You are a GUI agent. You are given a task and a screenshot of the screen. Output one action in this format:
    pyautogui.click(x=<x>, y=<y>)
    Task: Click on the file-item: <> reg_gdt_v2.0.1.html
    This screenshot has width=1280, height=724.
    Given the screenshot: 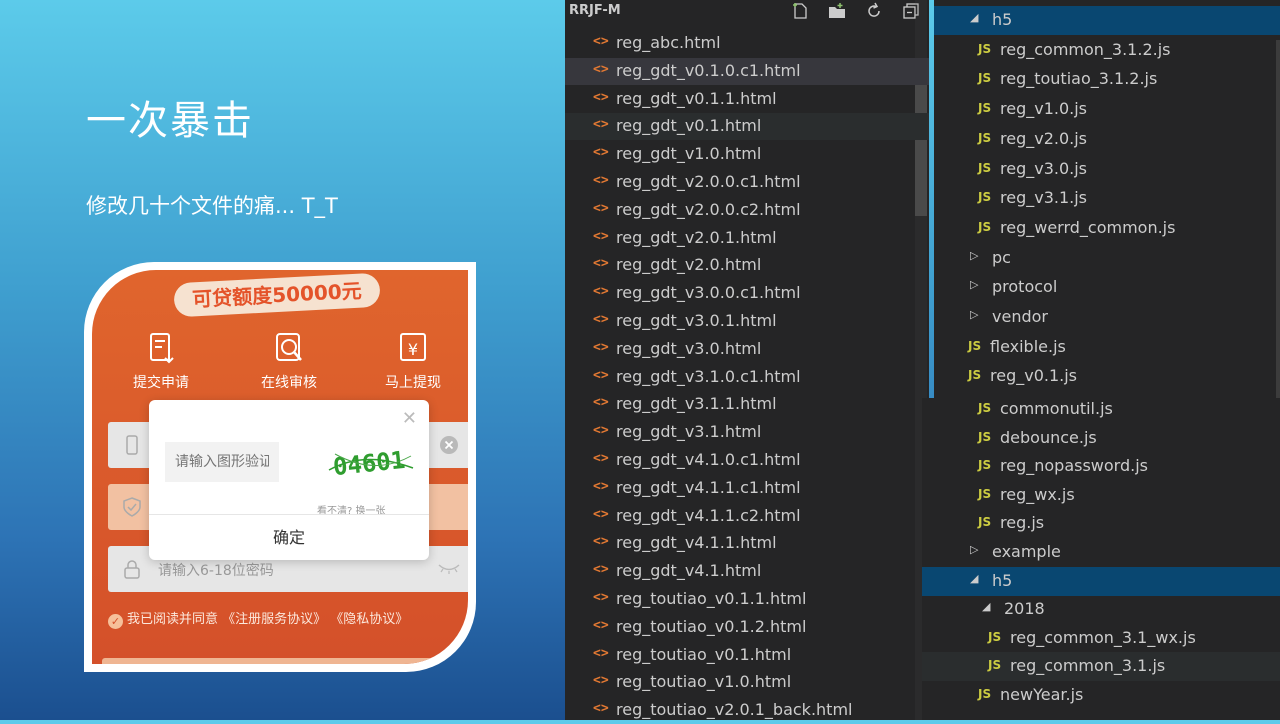 What is the action you would take?
    pyautogui.click(x=747, y=238)
    